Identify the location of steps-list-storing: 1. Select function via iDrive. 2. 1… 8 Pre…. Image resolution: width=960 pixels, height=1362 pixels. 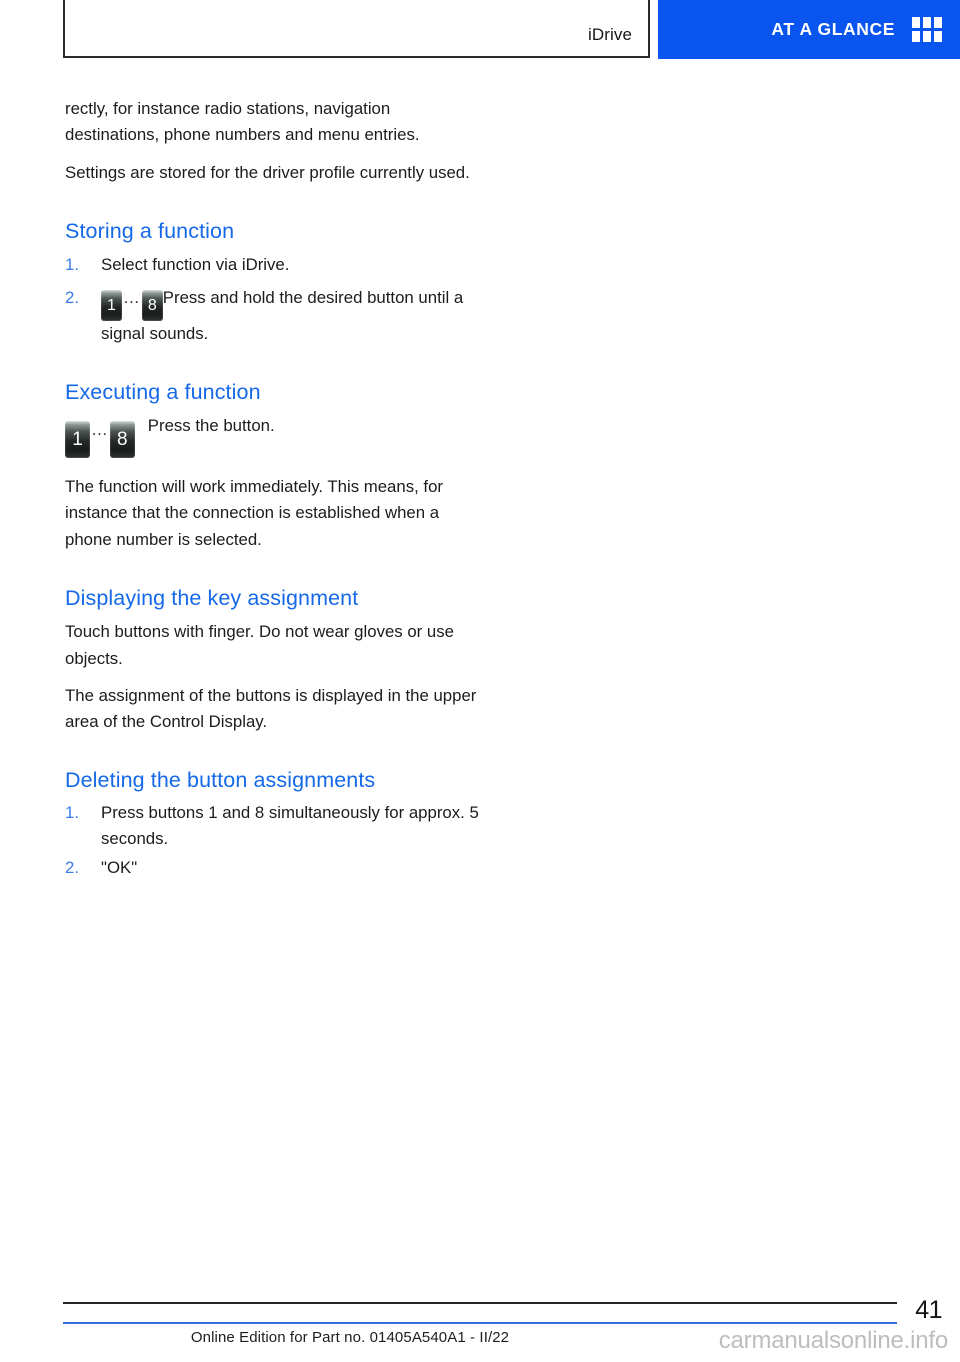
(272, 299).